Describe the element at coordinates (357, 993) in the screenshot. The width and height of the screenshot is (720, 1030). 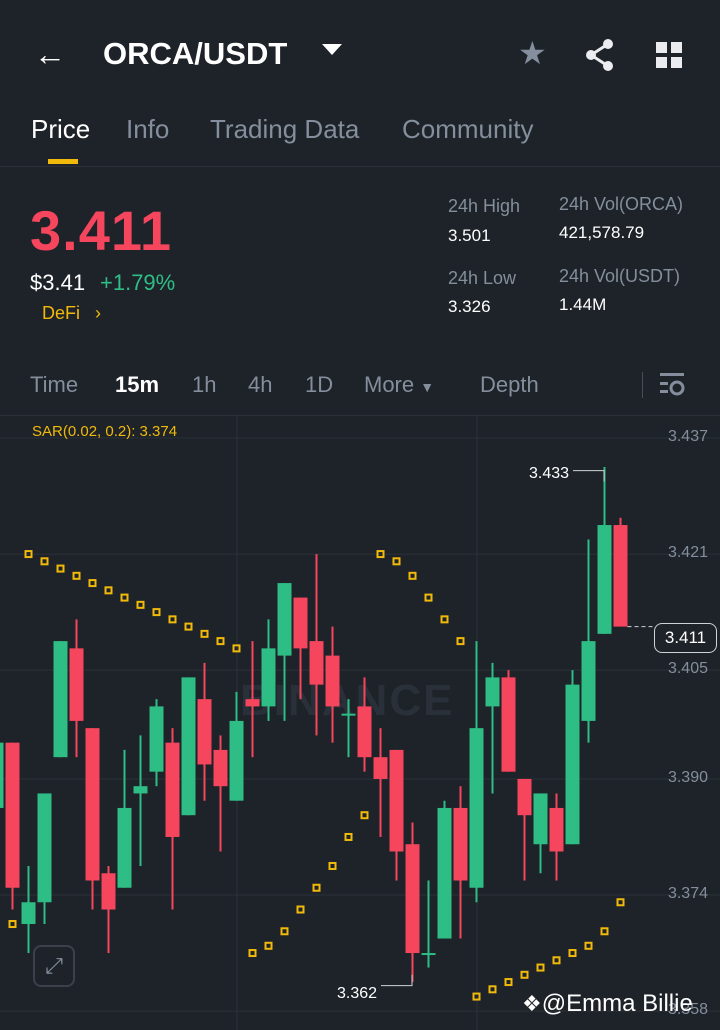
I see `low-marker-label: 3.362` at that location.